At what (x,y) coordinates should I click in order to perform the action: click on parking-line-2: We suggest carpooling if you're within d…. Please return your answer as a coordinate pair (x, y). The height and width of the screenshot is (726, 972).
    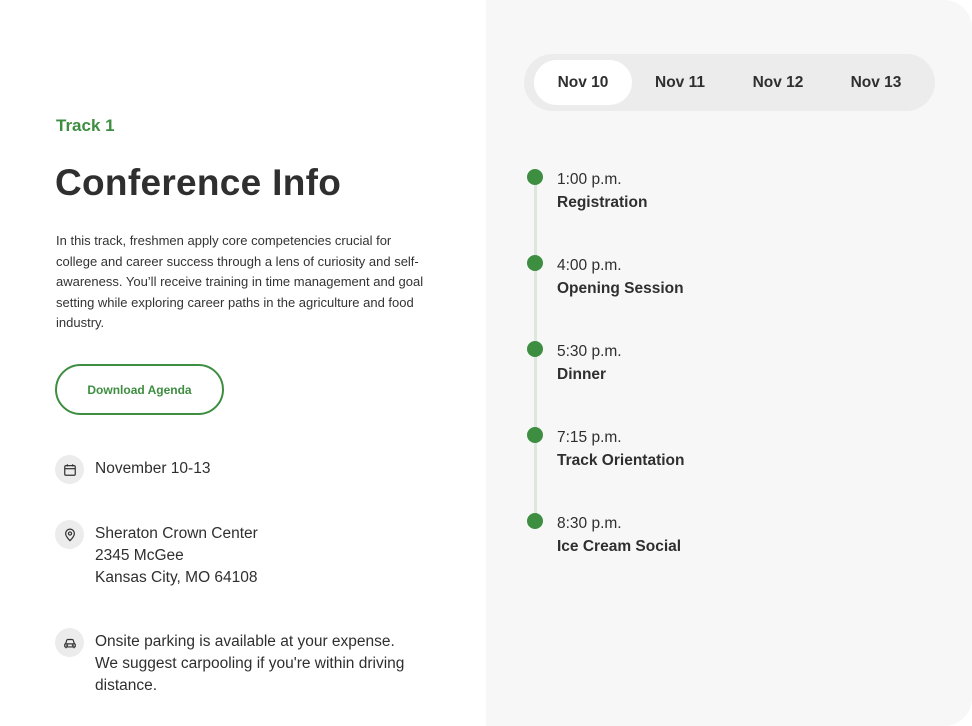
    Looking at the image, I should click on (250, 663).